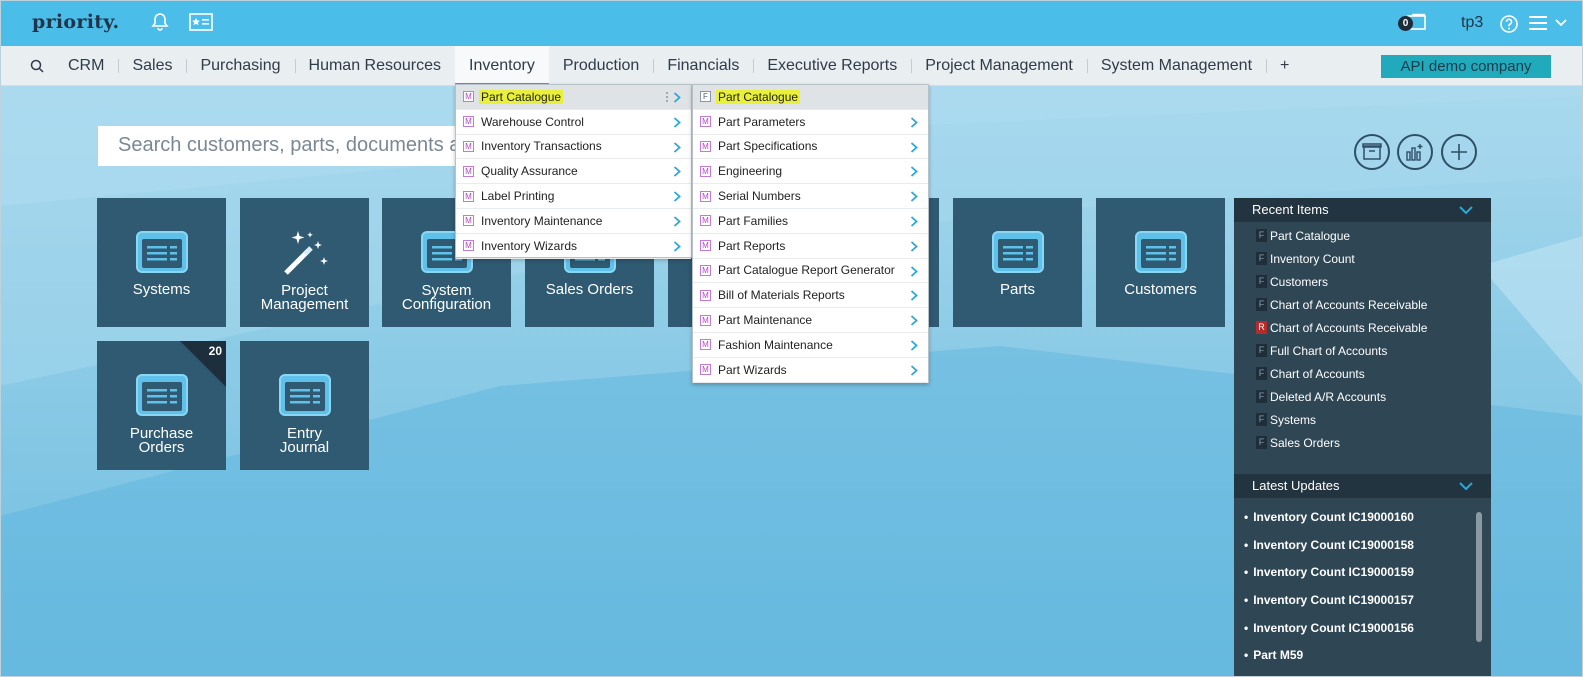 This screenshot has width=1583, height=677. I want to click on bell-icon, so click(160, 22).